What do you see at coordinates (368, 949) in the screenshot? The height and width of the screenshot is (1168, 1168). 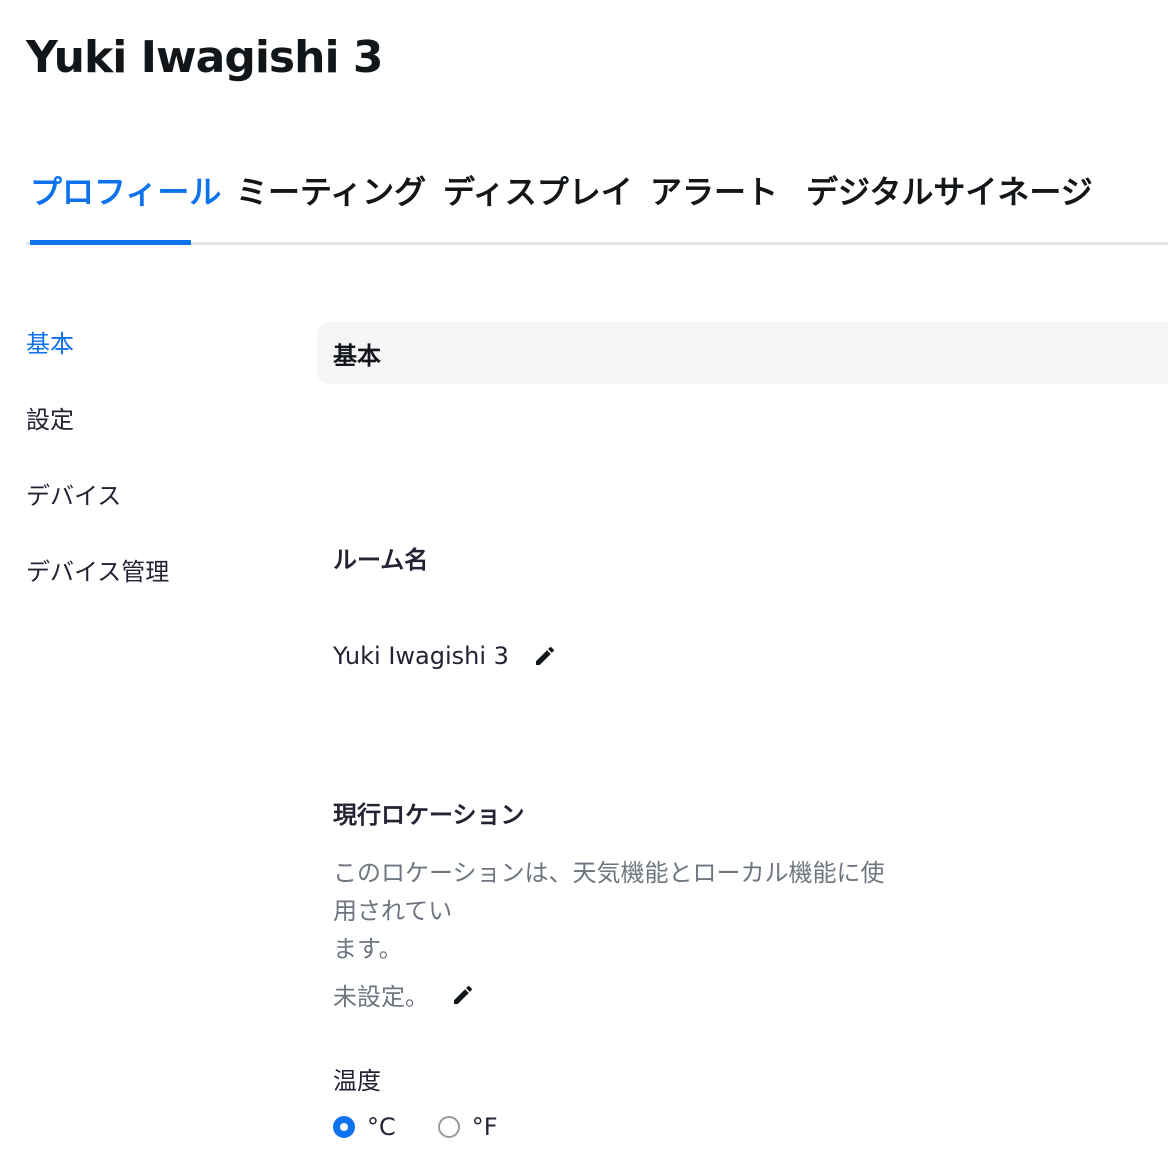 I see `location-description-line2: ます。` at bounding box center [368, 949].